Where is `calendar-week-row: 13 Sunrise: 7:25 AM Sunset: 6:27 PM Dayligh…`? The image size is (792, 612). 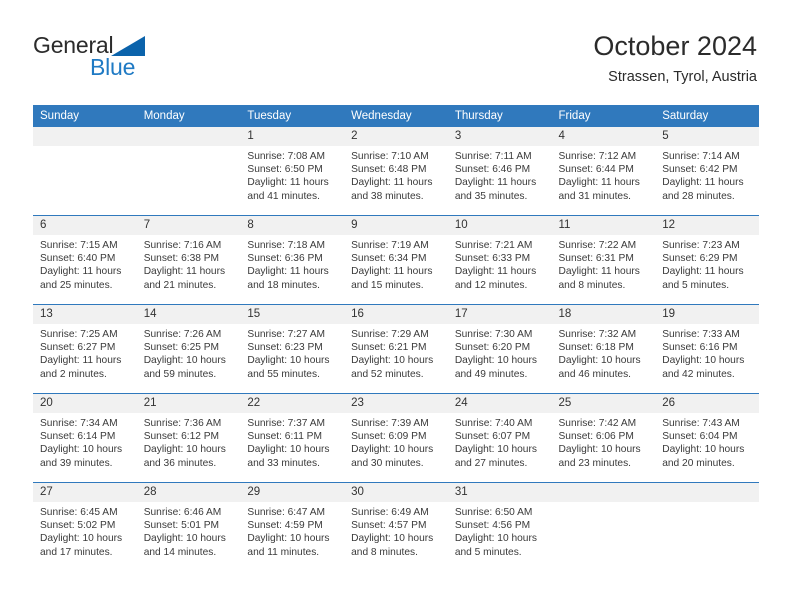 calendar-week-row: 13 Sunrise: 7:25 AM Sunset: 6:27 PM Dayligh… is located at coordinates (396, 349).